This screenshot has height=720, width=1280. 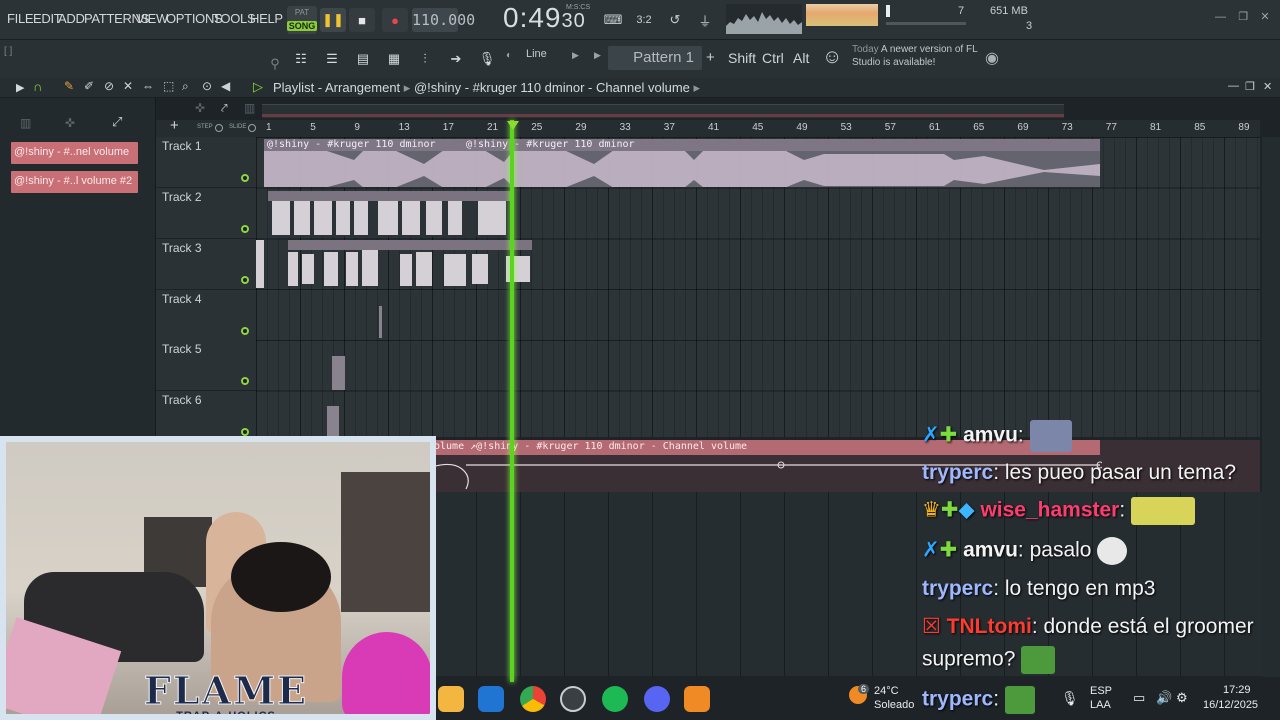 I want to click on magnet-icon: ∩, so click(x=37, y=86).